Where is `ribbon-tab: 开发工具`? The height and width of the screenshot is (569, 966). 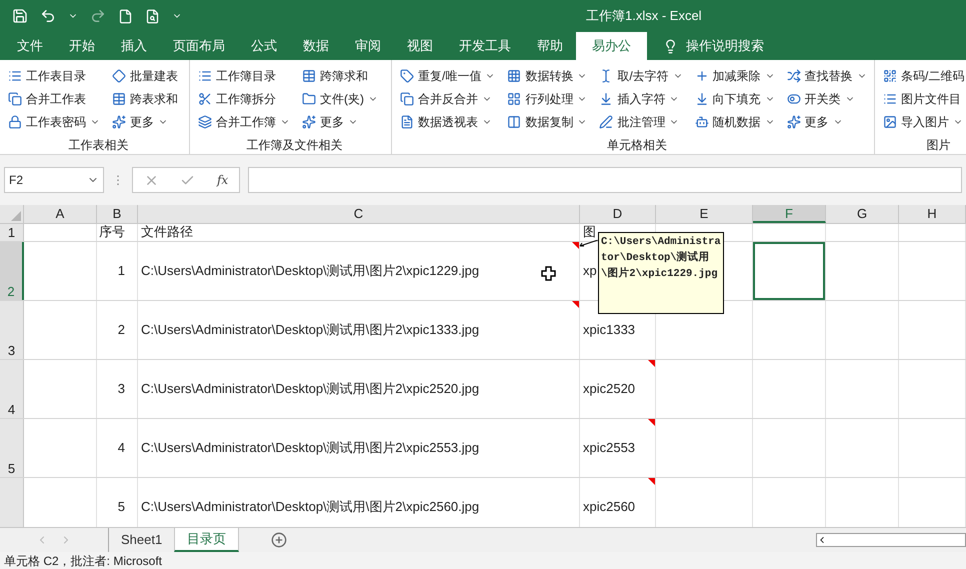
ribbon-tab: 开发工具 is located at coordinates (485, 46).